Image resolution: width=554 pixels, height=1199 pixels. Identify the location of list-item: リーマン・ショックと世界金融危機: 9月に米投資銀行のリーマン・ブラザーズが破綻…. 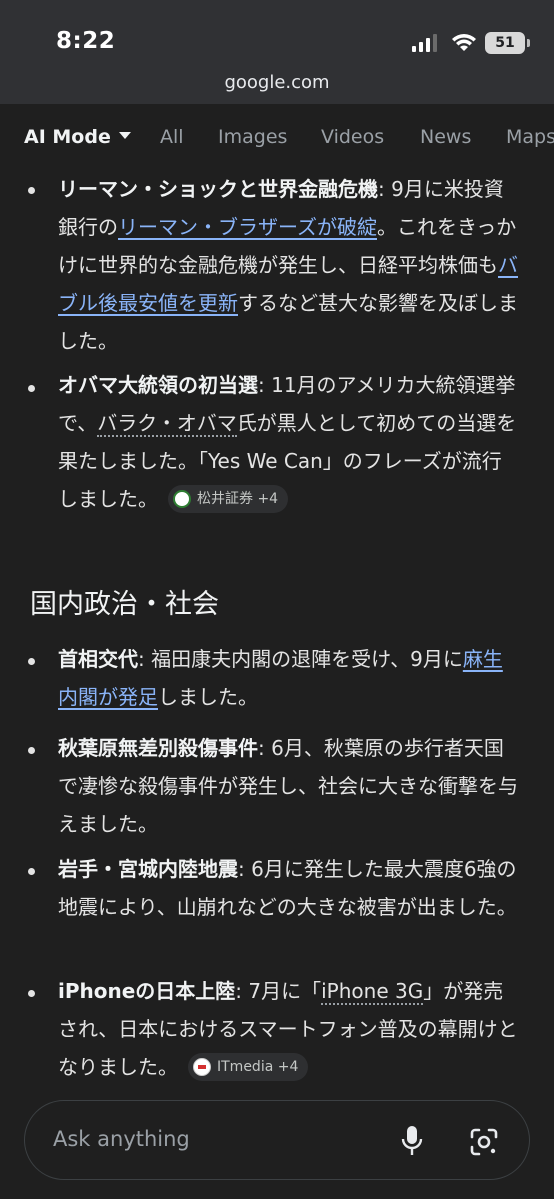
(289, 265).